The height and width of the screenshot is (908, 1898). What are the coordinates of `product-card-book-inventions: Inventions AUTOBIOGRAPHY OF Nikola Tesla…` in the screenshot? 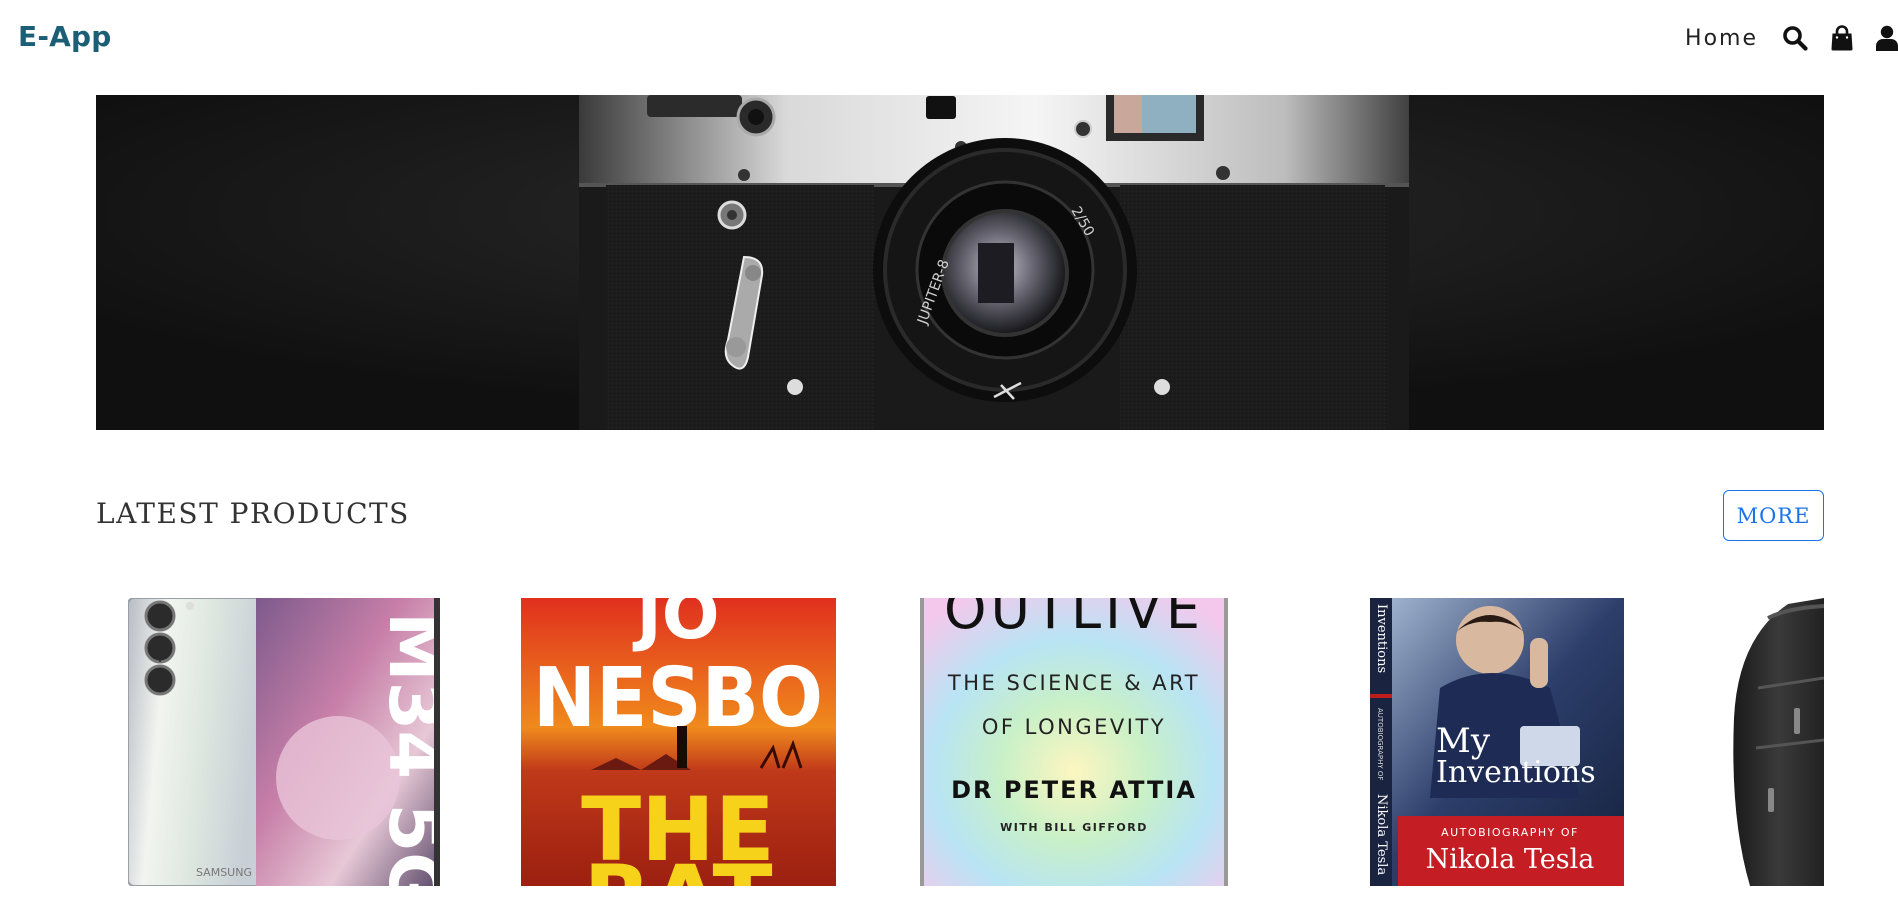 It's located at (1497, 742).